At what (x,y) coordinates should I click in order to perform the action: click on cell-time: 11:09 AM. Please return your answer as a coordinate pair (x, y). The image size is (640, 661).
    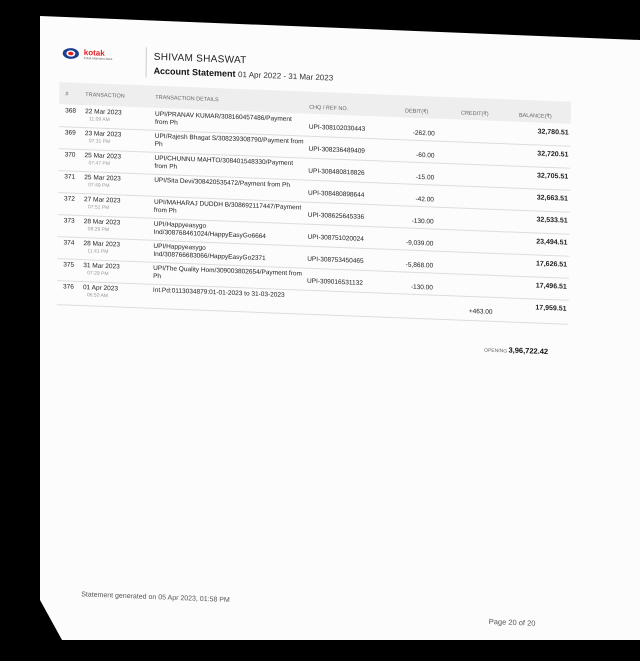
    Looking at the image, I should click on (99, 120).